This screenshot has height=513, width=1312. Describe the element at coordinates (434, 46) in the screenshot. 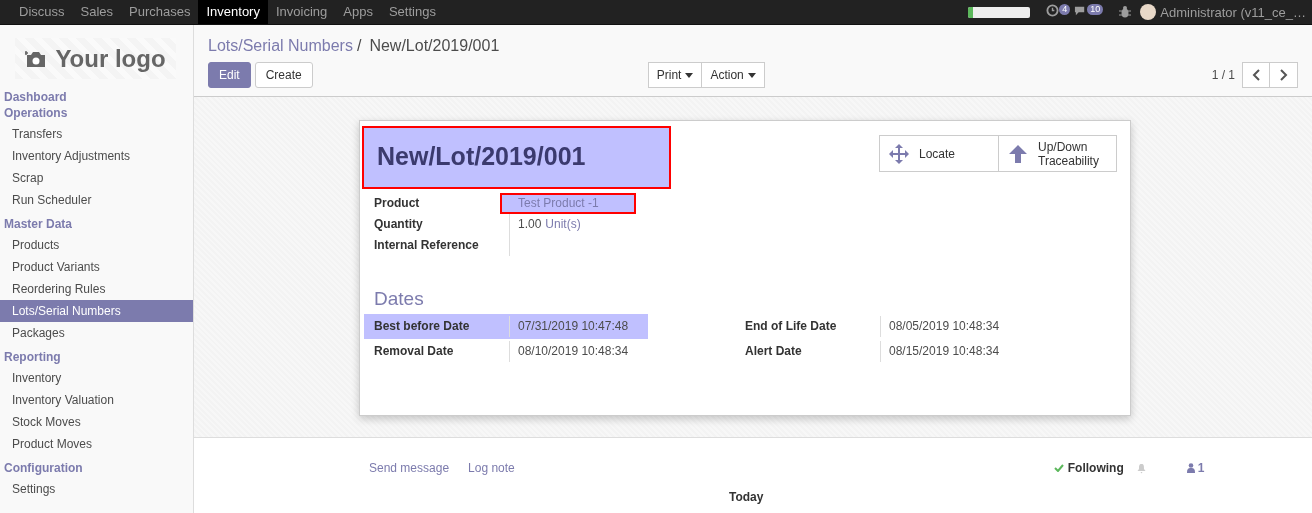

I see `breadcrumb-current: New/Lot/2019/001` at that location.